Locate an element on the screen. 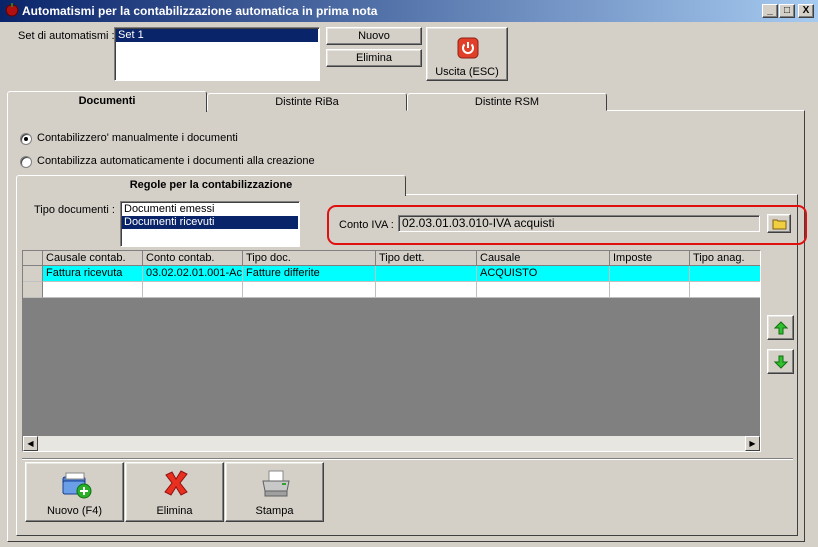  annotation-highlight is located at coordinates (567, 225).